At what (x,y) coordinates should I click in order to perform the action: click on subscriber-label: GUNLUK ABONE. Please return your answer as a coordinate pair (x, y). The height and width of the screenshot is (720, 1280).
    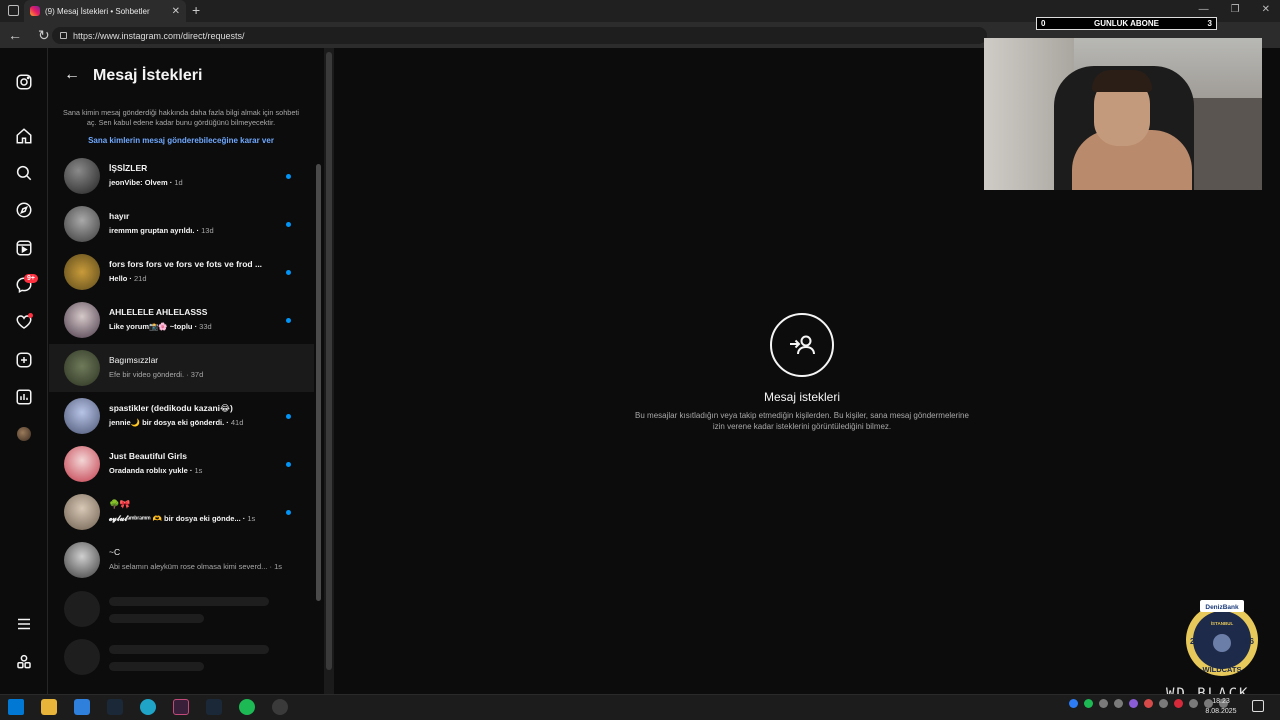
    Looking at the image, I should click on (1126, 23).